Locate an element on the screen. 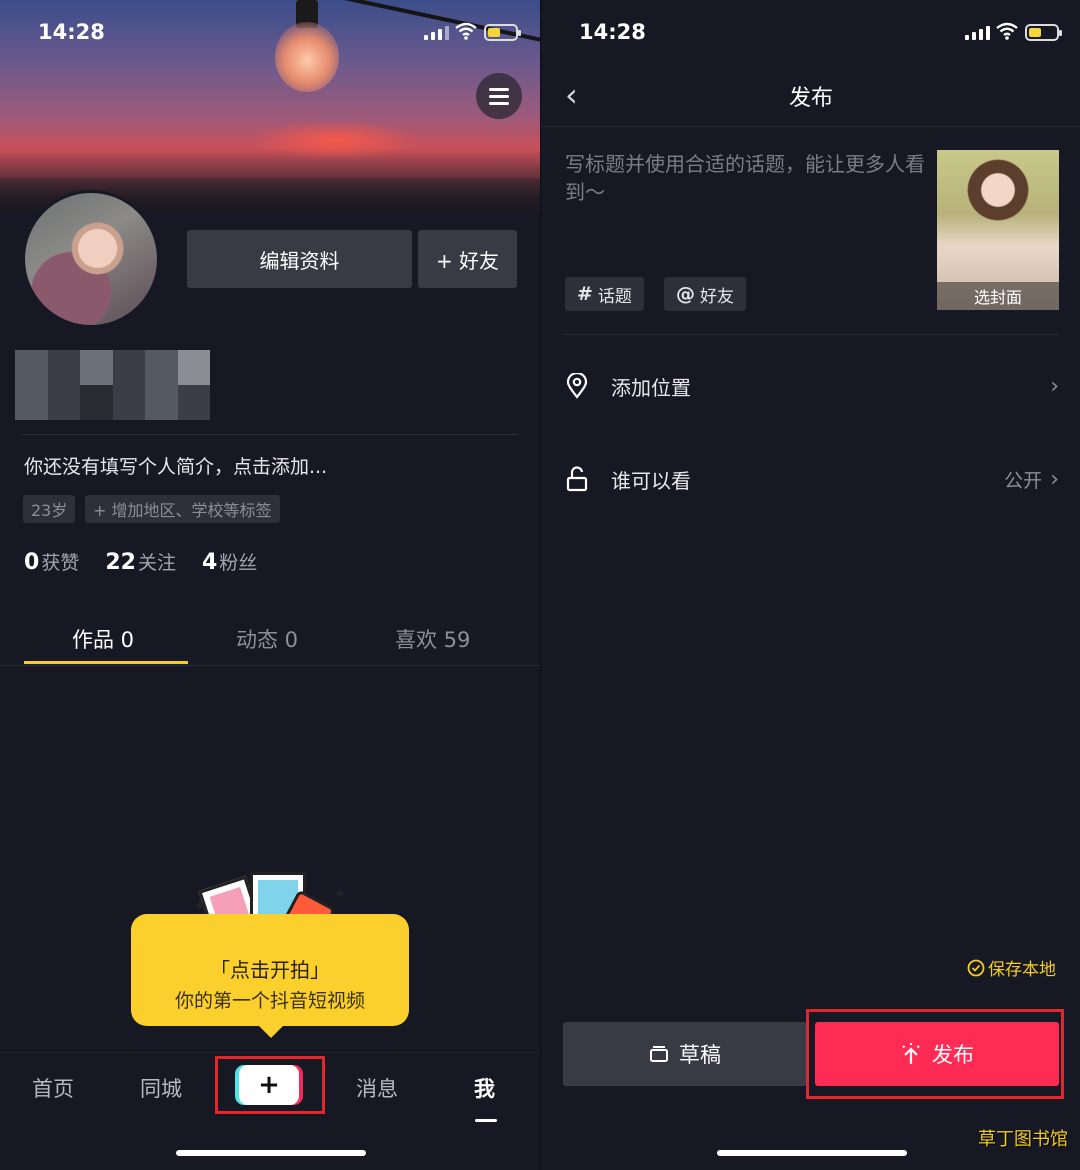  nav-nearby: 同城 is located at coordinates (161, 1088).